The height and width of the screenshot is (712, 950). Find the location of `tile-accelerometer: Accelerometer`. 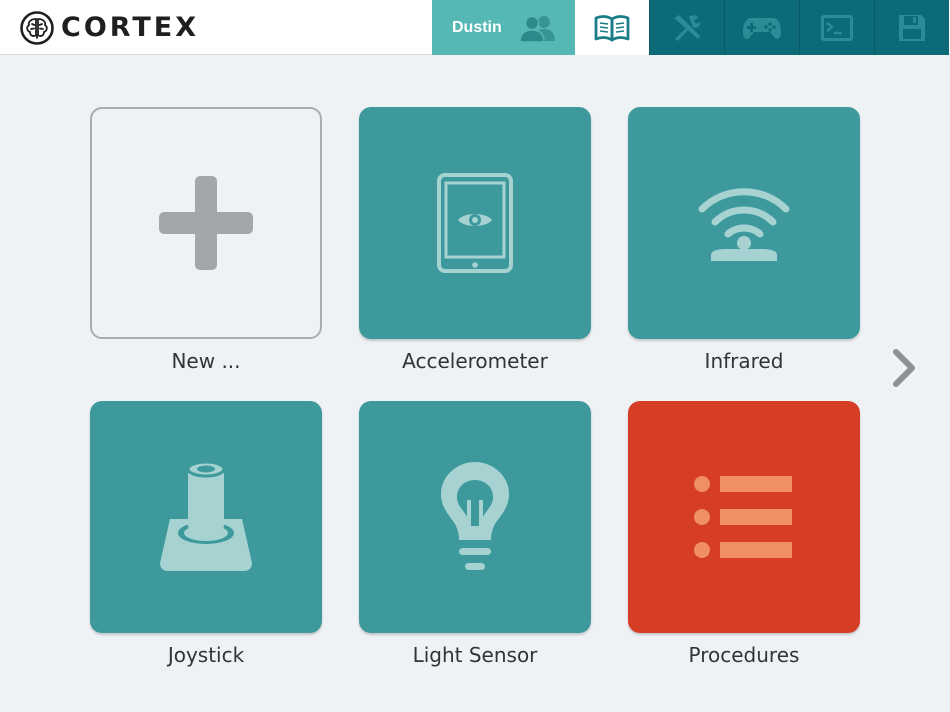

tile-accelerometer: Accelerometer is located at coordinates (475, 240).